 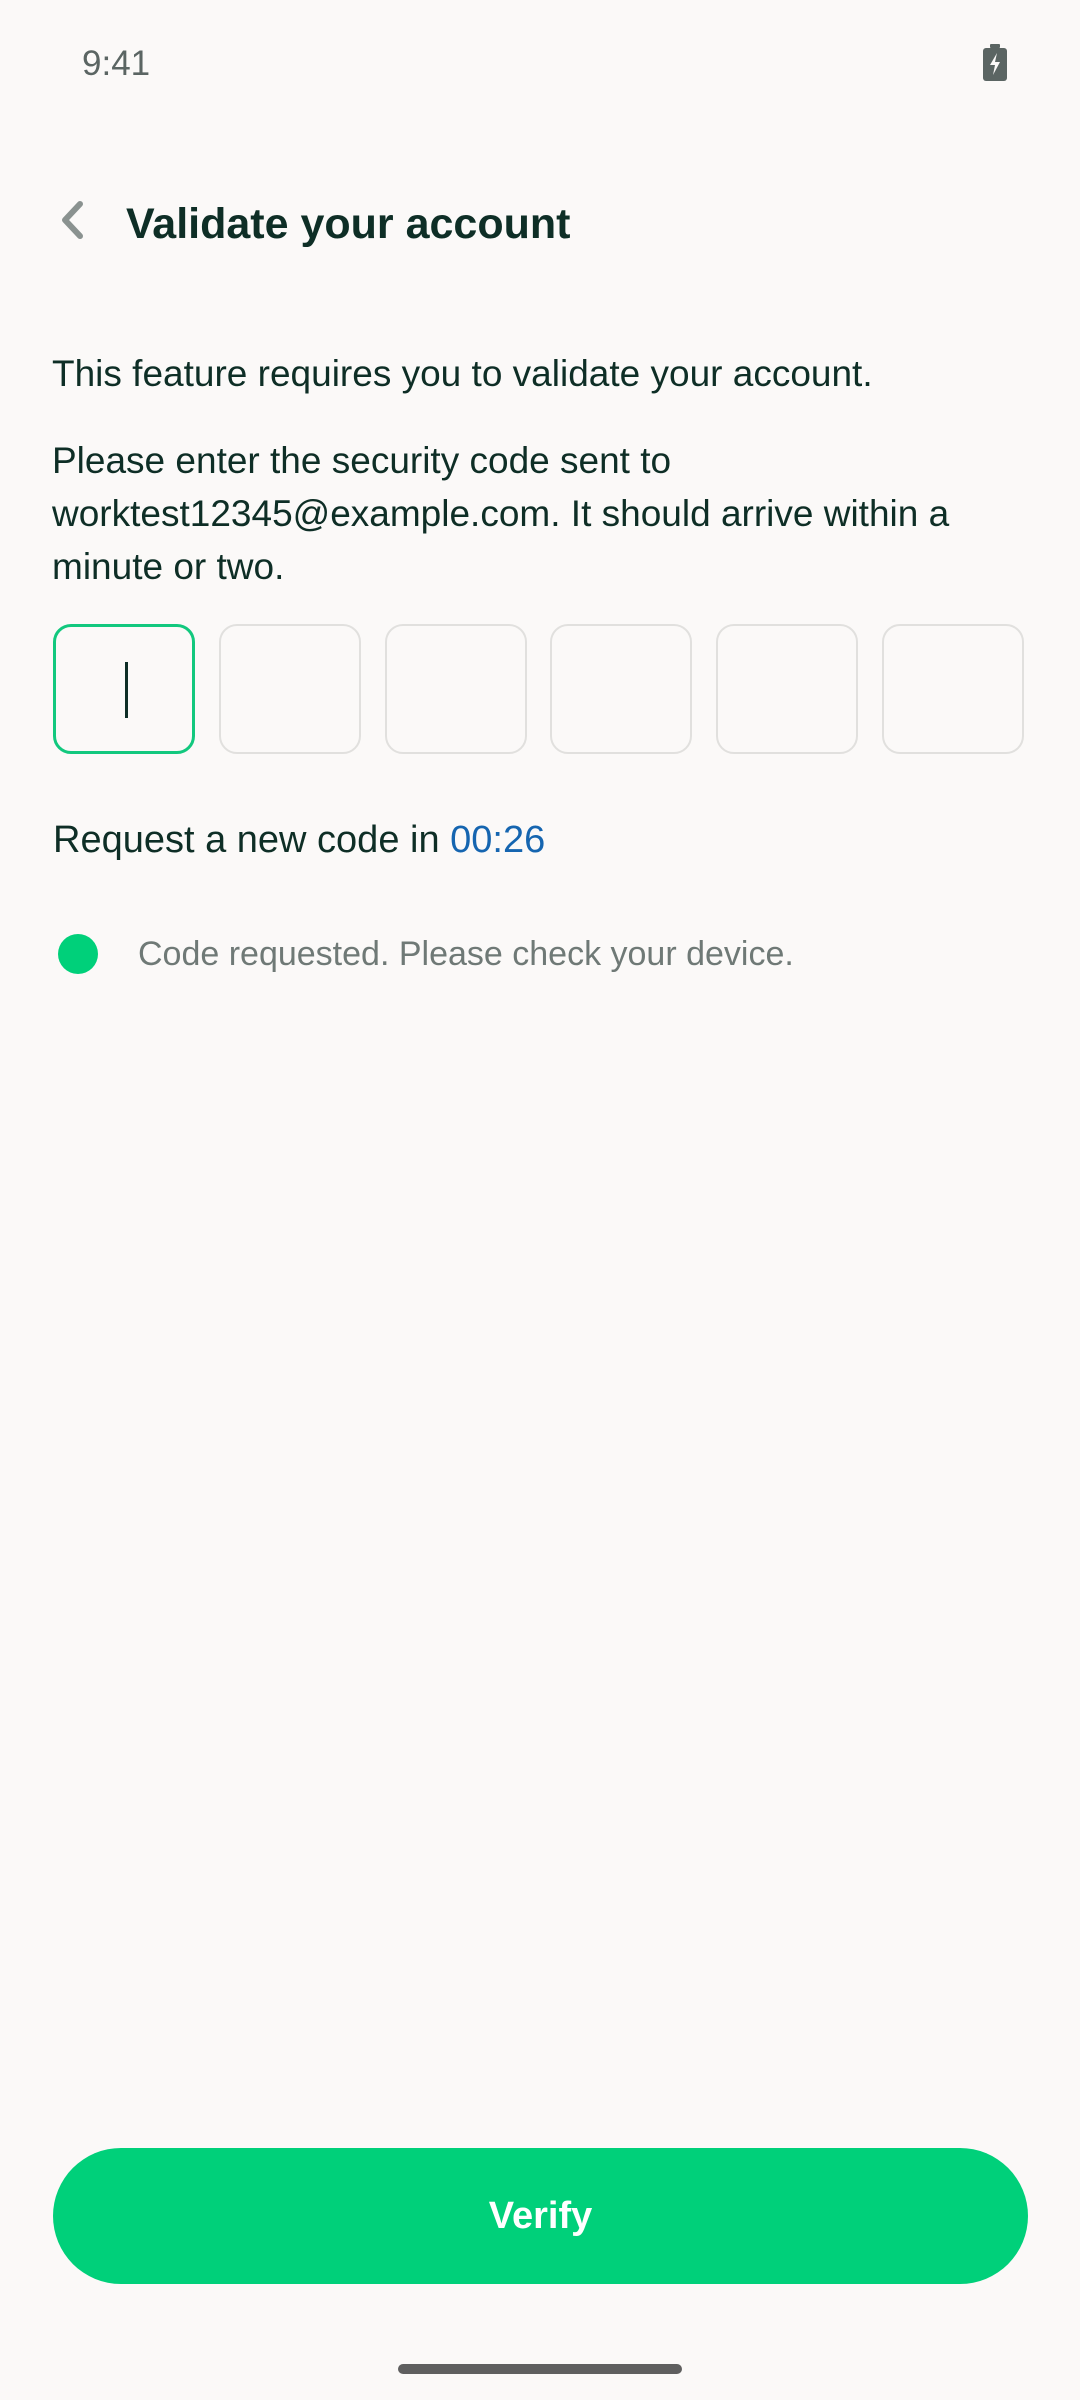 I want to click on back-button, so click(x=72, y=222).